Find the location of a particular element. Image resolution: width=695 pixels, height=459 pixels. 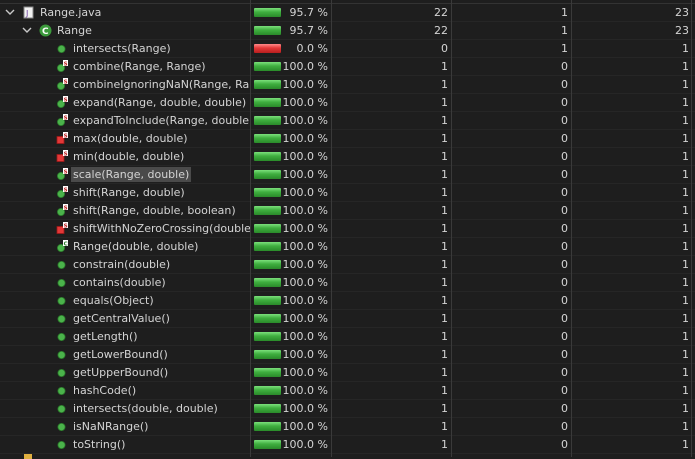

method-row: getLowerBound() 100.0 % 1 0 1 is located at coordinates (347, 355).